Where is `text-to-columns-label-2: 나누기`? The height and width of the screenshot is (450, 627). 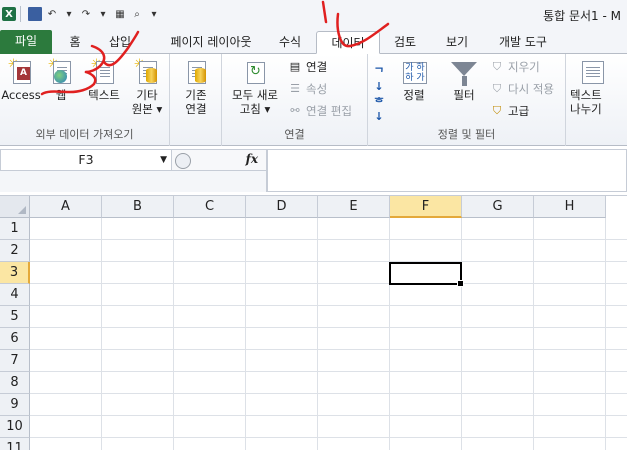
text-to-columns-label-2: 나누기 is located at coordinates (586, 109).